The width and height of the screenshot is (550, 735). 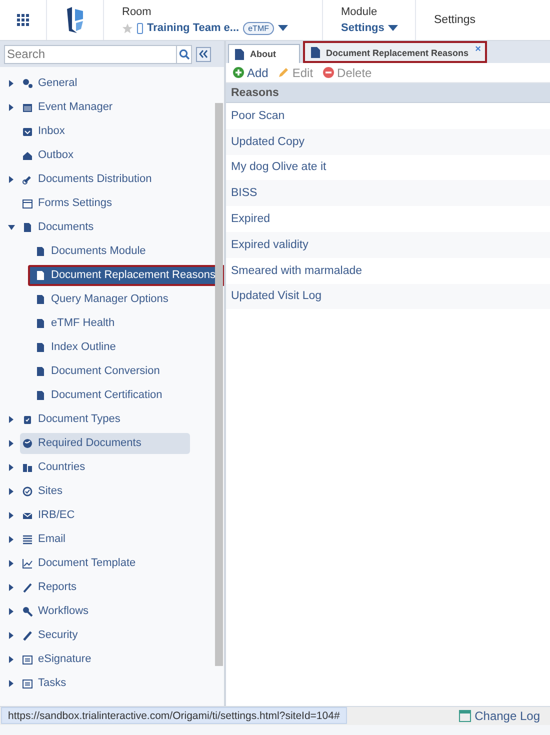 I want to click on expanded-arrow-icon, so click(x=11, y=227).